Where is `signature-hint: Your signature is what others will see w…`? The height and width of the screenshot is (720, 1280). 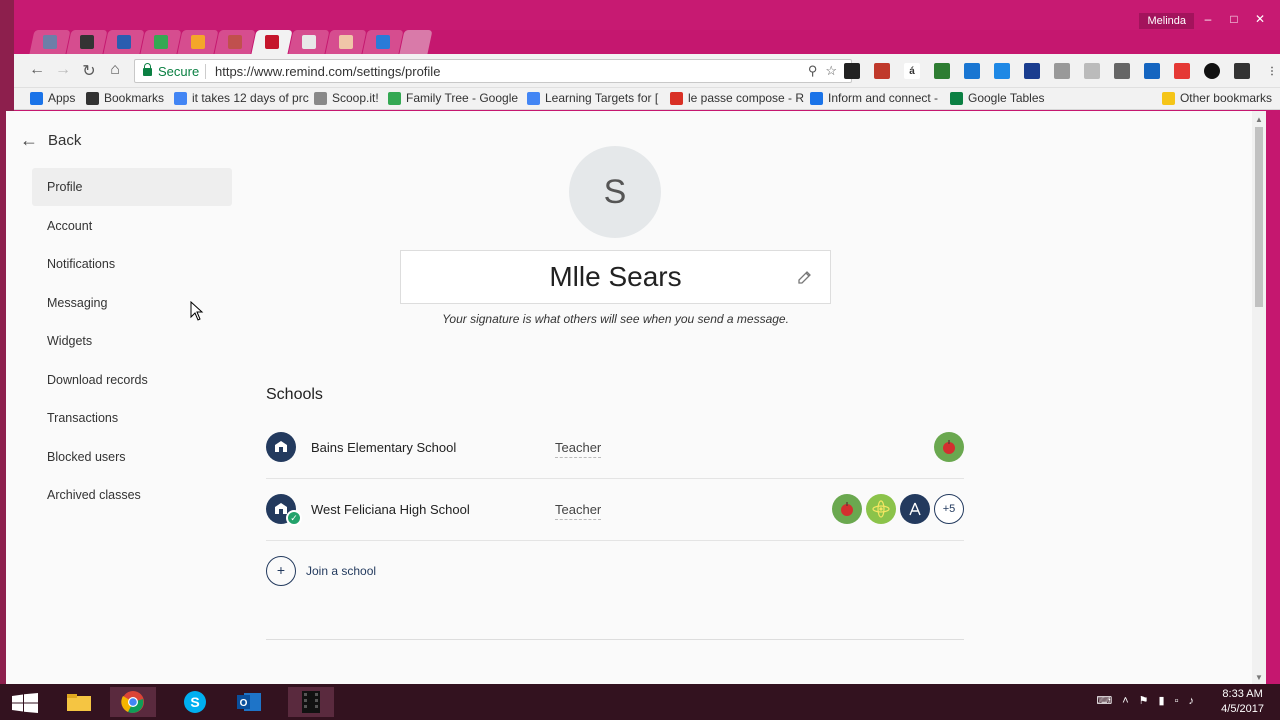 signature-hint: Your signature is what others will see w… is located at coordinates (615, 319).